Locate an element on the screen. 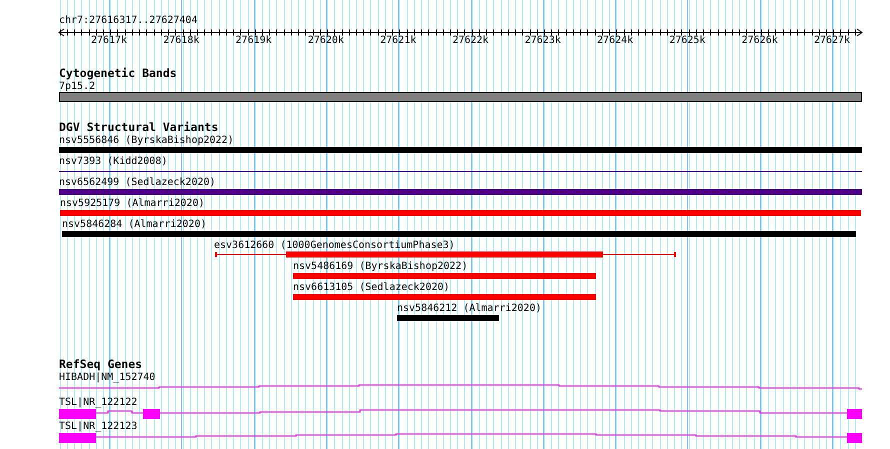  variant-label: nsv5925179 (Almarri2020) is located at coordinates (132, 203).